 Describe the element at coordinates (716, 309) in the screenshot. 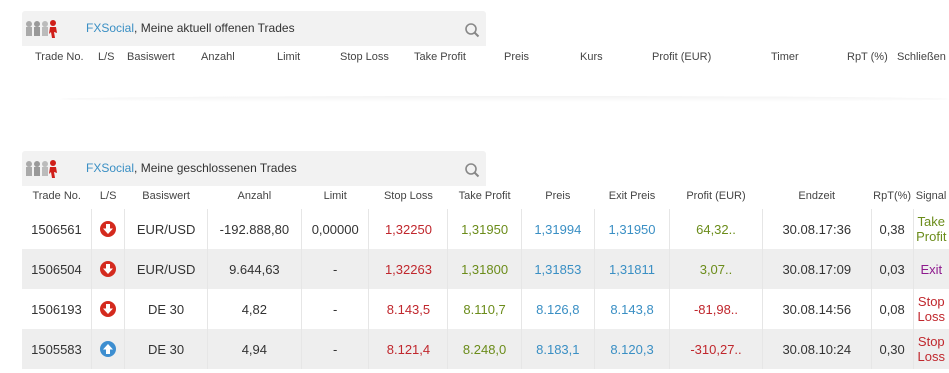

I see `profit-cell: -81,98..` at that location.